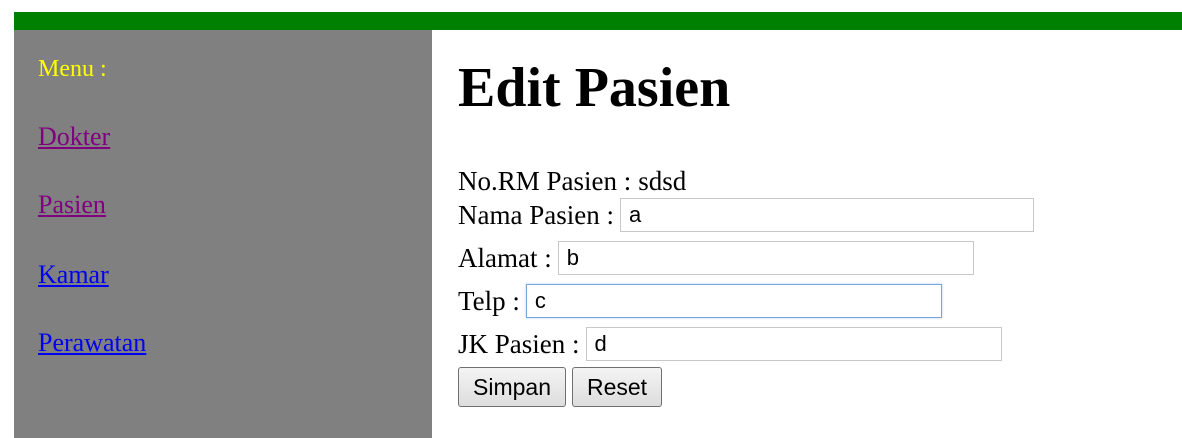  I want to click on alamat-row: Alamat :, so click(716, 258).